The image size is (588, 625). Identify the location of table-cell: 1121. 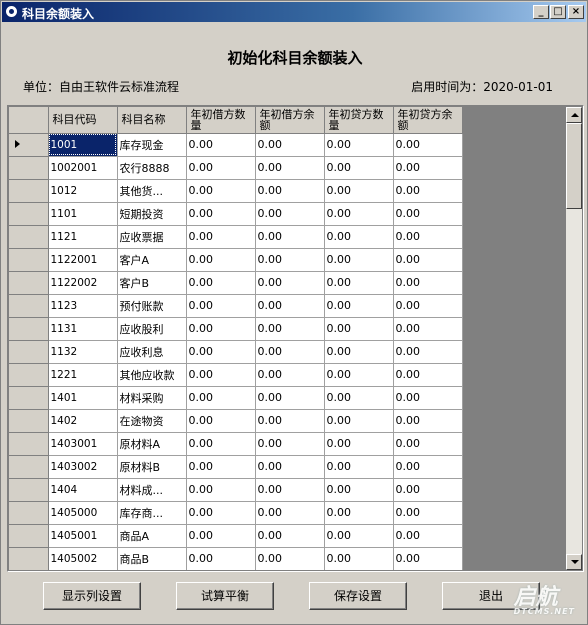
(83, 237).